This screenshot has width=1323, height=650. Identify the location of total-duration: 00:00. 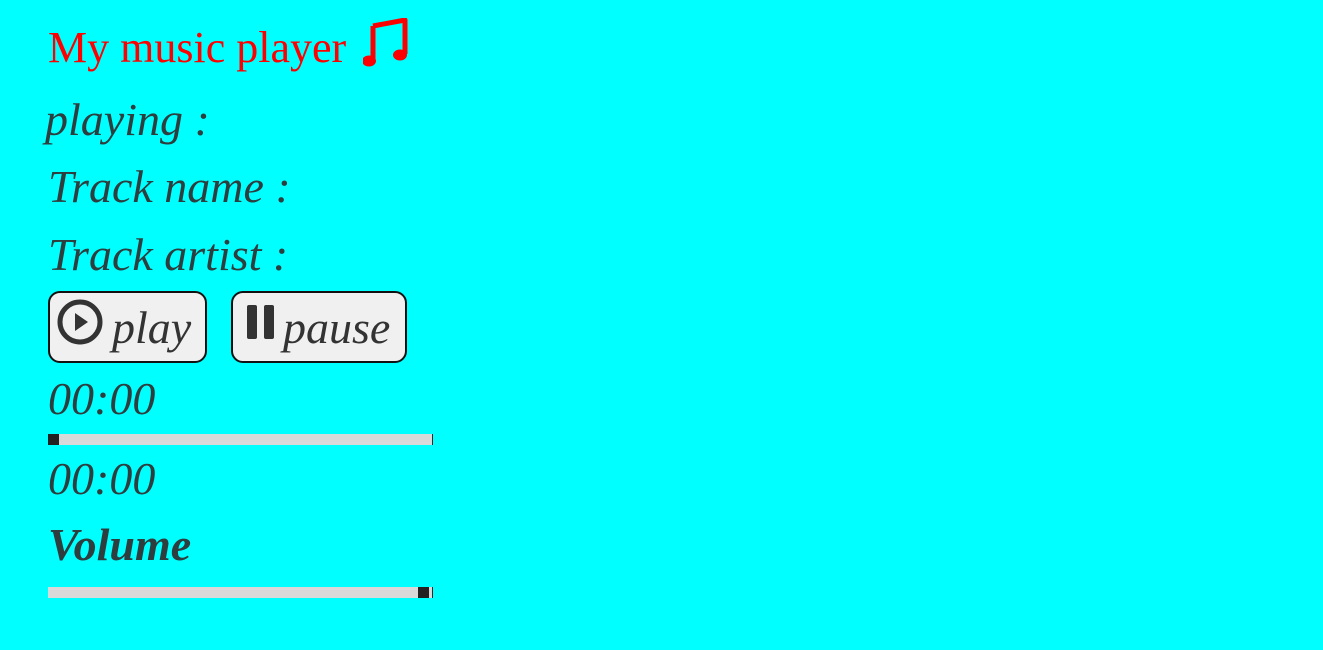
(102, 478).